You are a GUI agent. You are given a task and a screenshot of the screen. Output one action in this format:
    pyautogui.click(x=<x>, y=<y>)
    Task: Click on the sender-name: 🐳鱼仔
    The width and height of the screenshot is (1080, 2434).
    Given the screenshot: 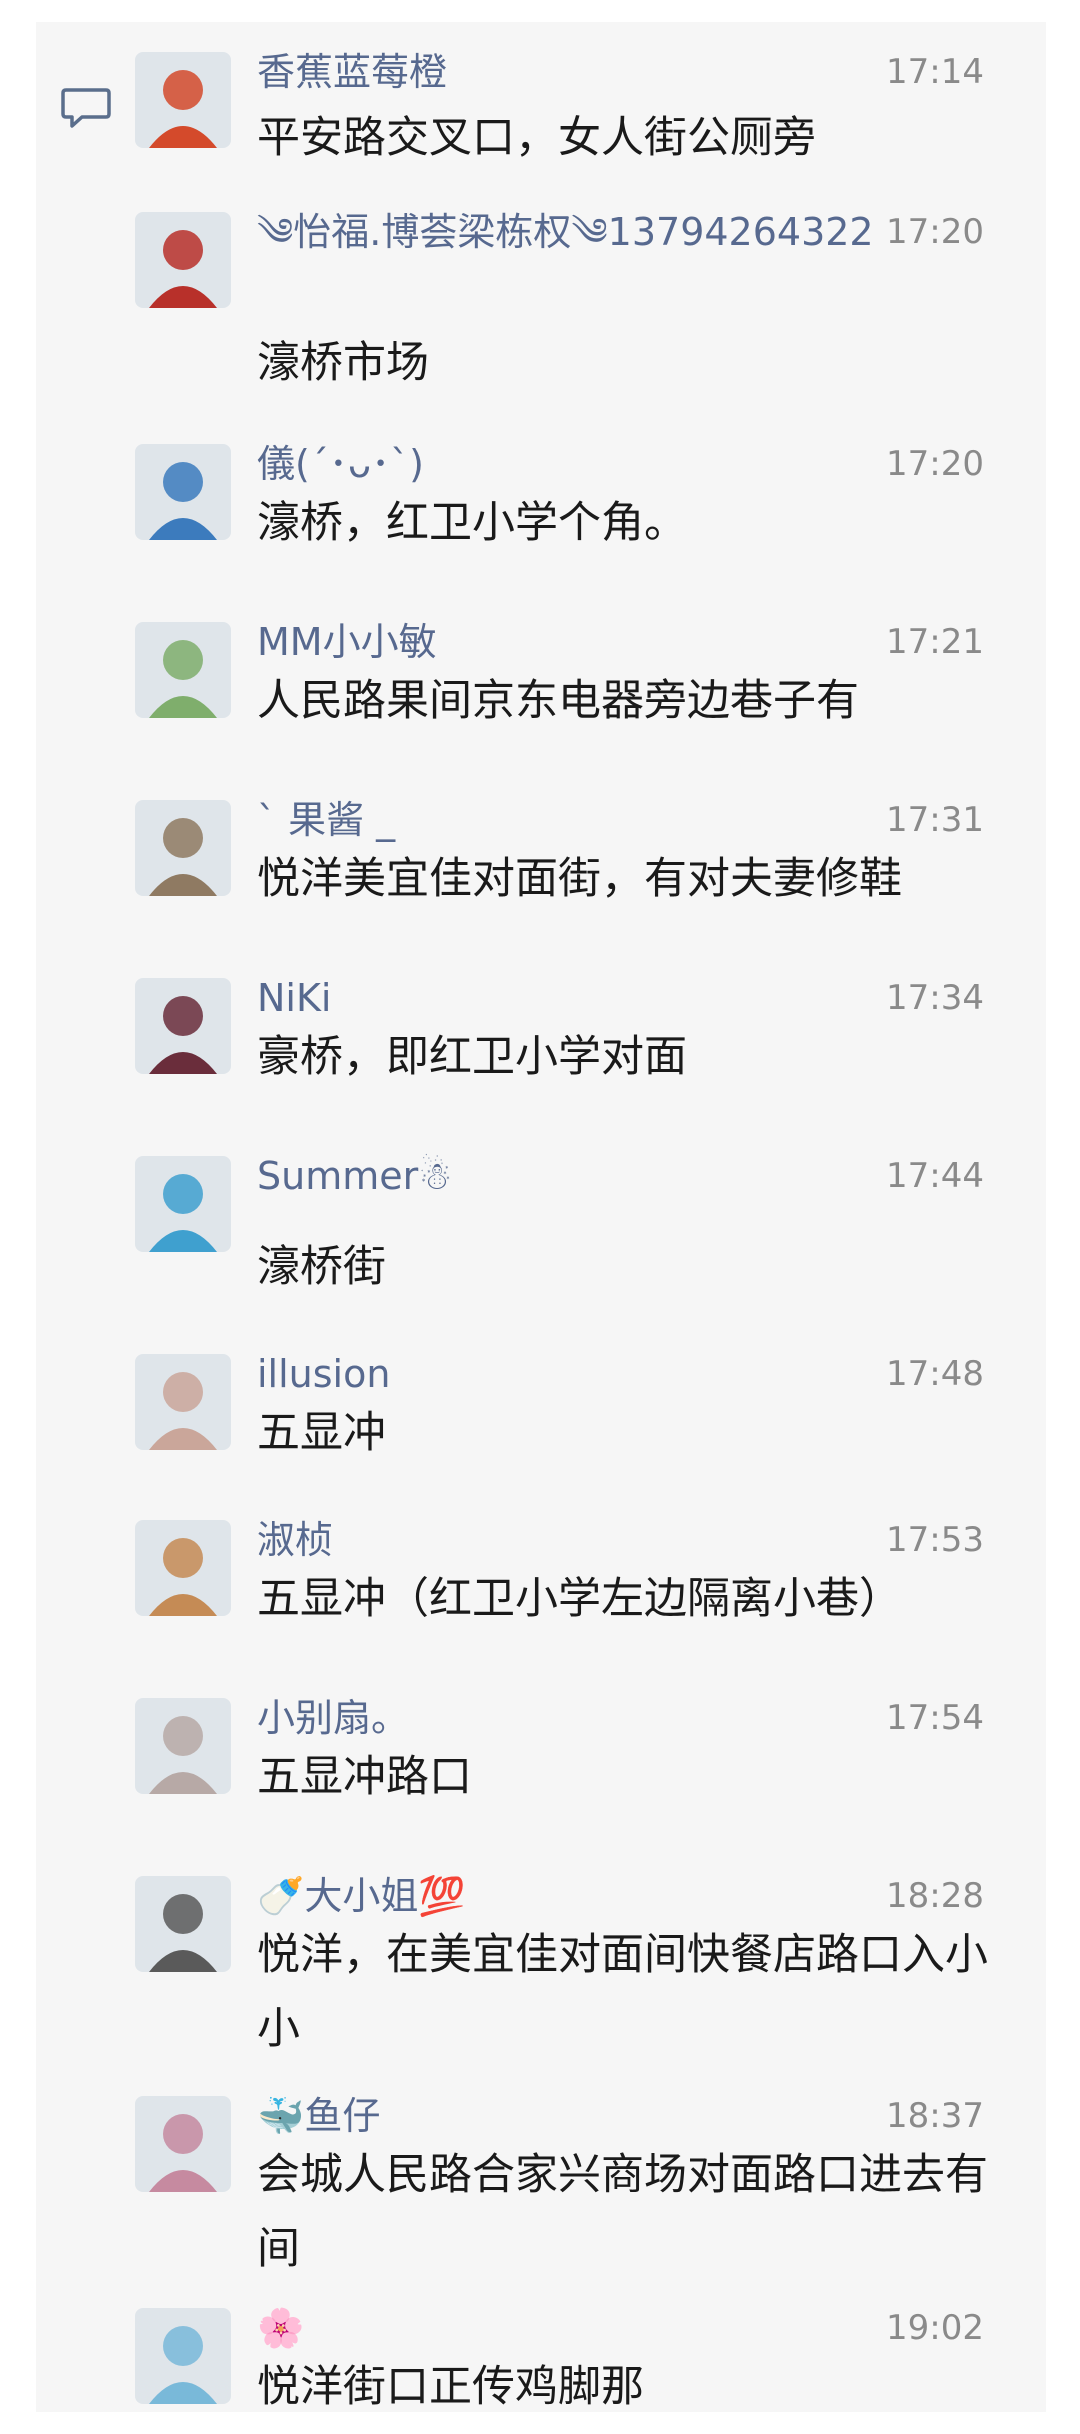 What is the action you would take?
    pyautogui.click(x=318, y=2116)
    